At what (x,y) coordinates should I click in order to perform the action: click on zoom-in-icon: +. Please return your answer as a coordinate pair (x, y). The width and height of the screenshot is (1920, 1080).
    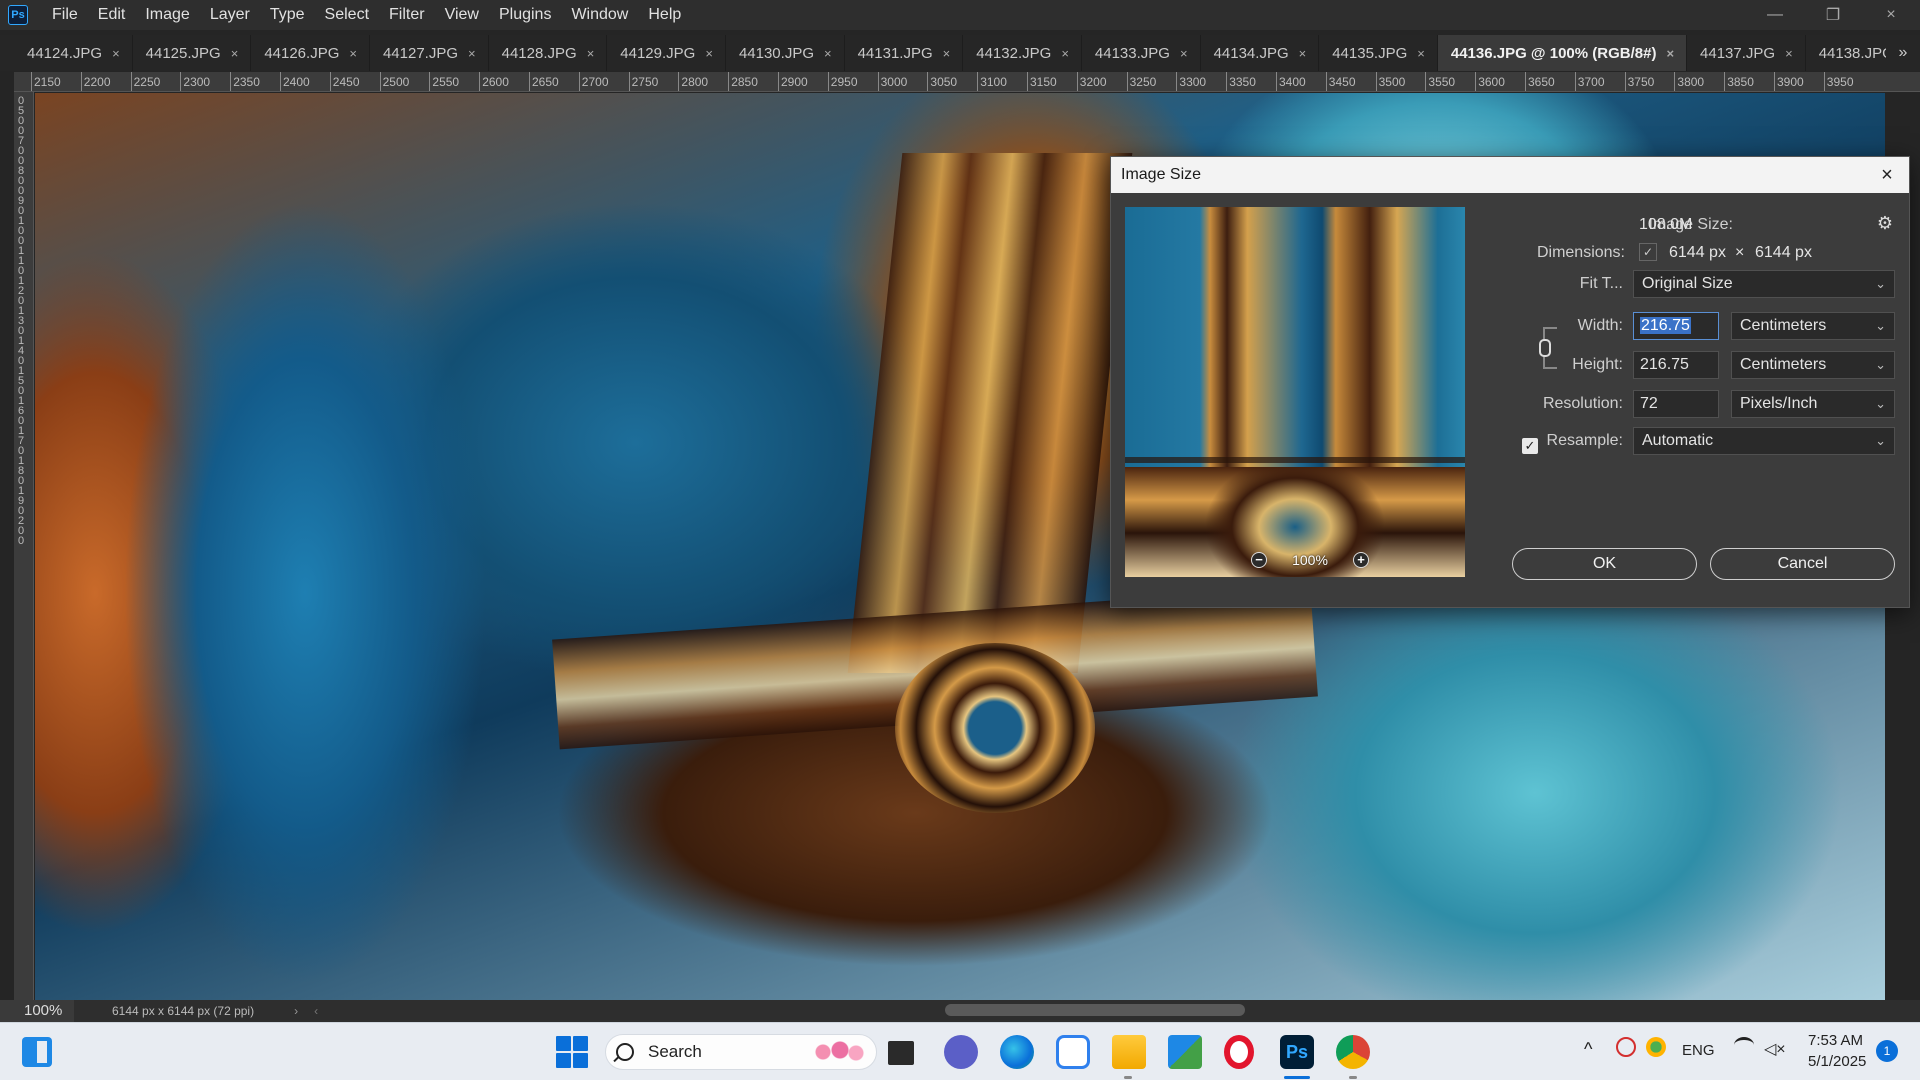
    Looking at the image, I should click on (1361, 560).